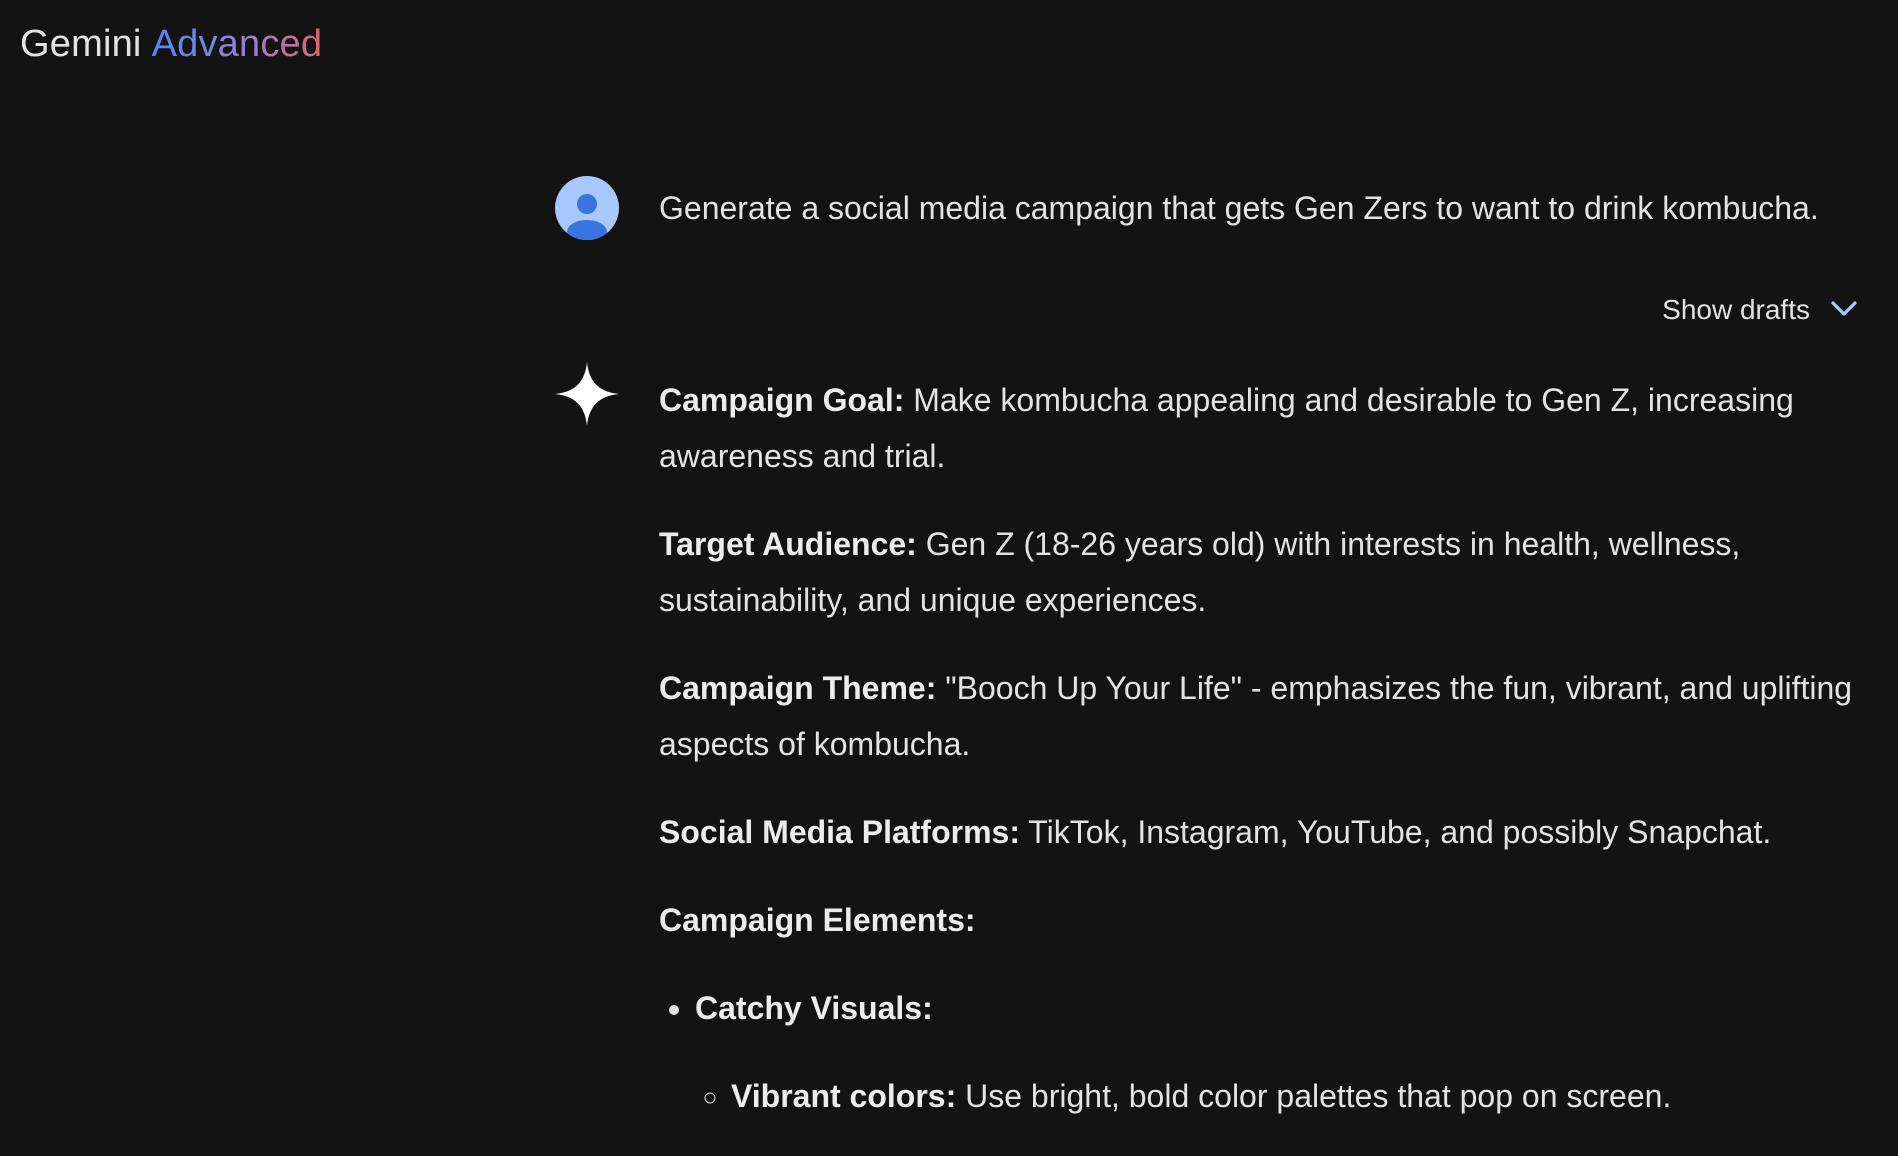  What do you see at coordinates (1736, 309) in the screenshot?
I see `show-drafts-label: Show drafts` at bounding box center [1736, 309].